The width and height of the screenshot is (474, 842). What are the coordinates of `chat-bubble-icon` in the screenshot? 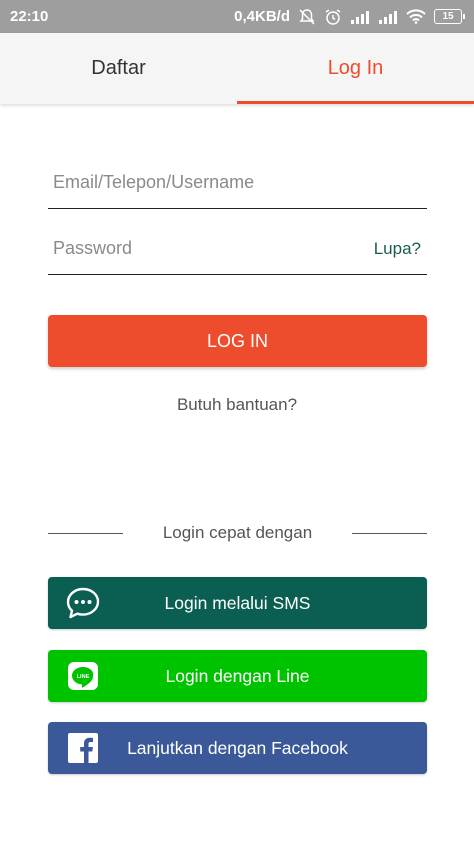 It's located at (83, 603).